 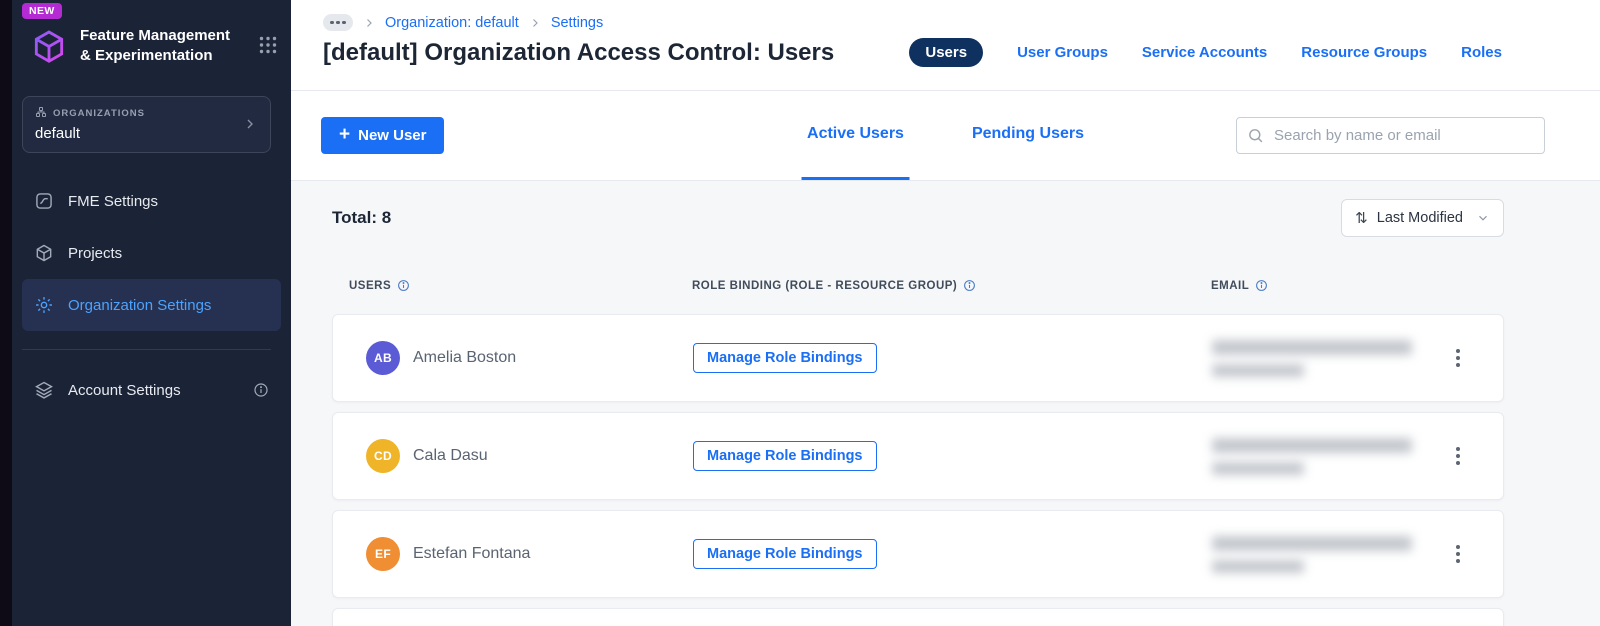 I want to click on fme-settings-icon, so click(x=44, y=201).